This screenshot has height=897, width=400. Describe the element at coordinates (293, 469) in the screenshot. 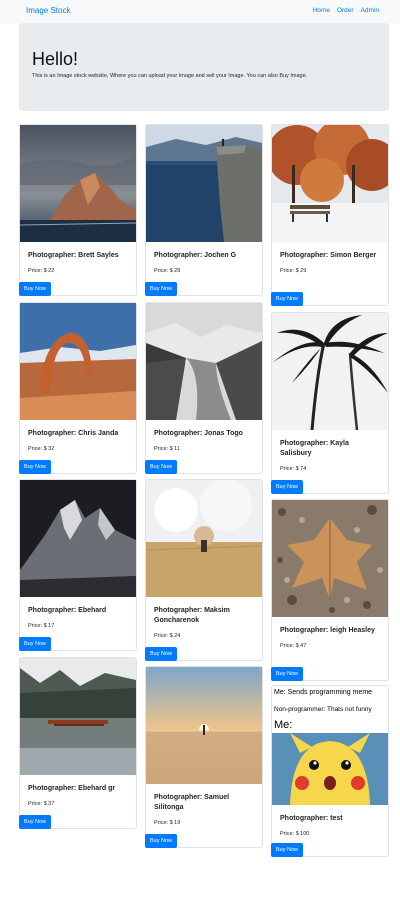

I see `price-label: Price: $ 74` at that location.